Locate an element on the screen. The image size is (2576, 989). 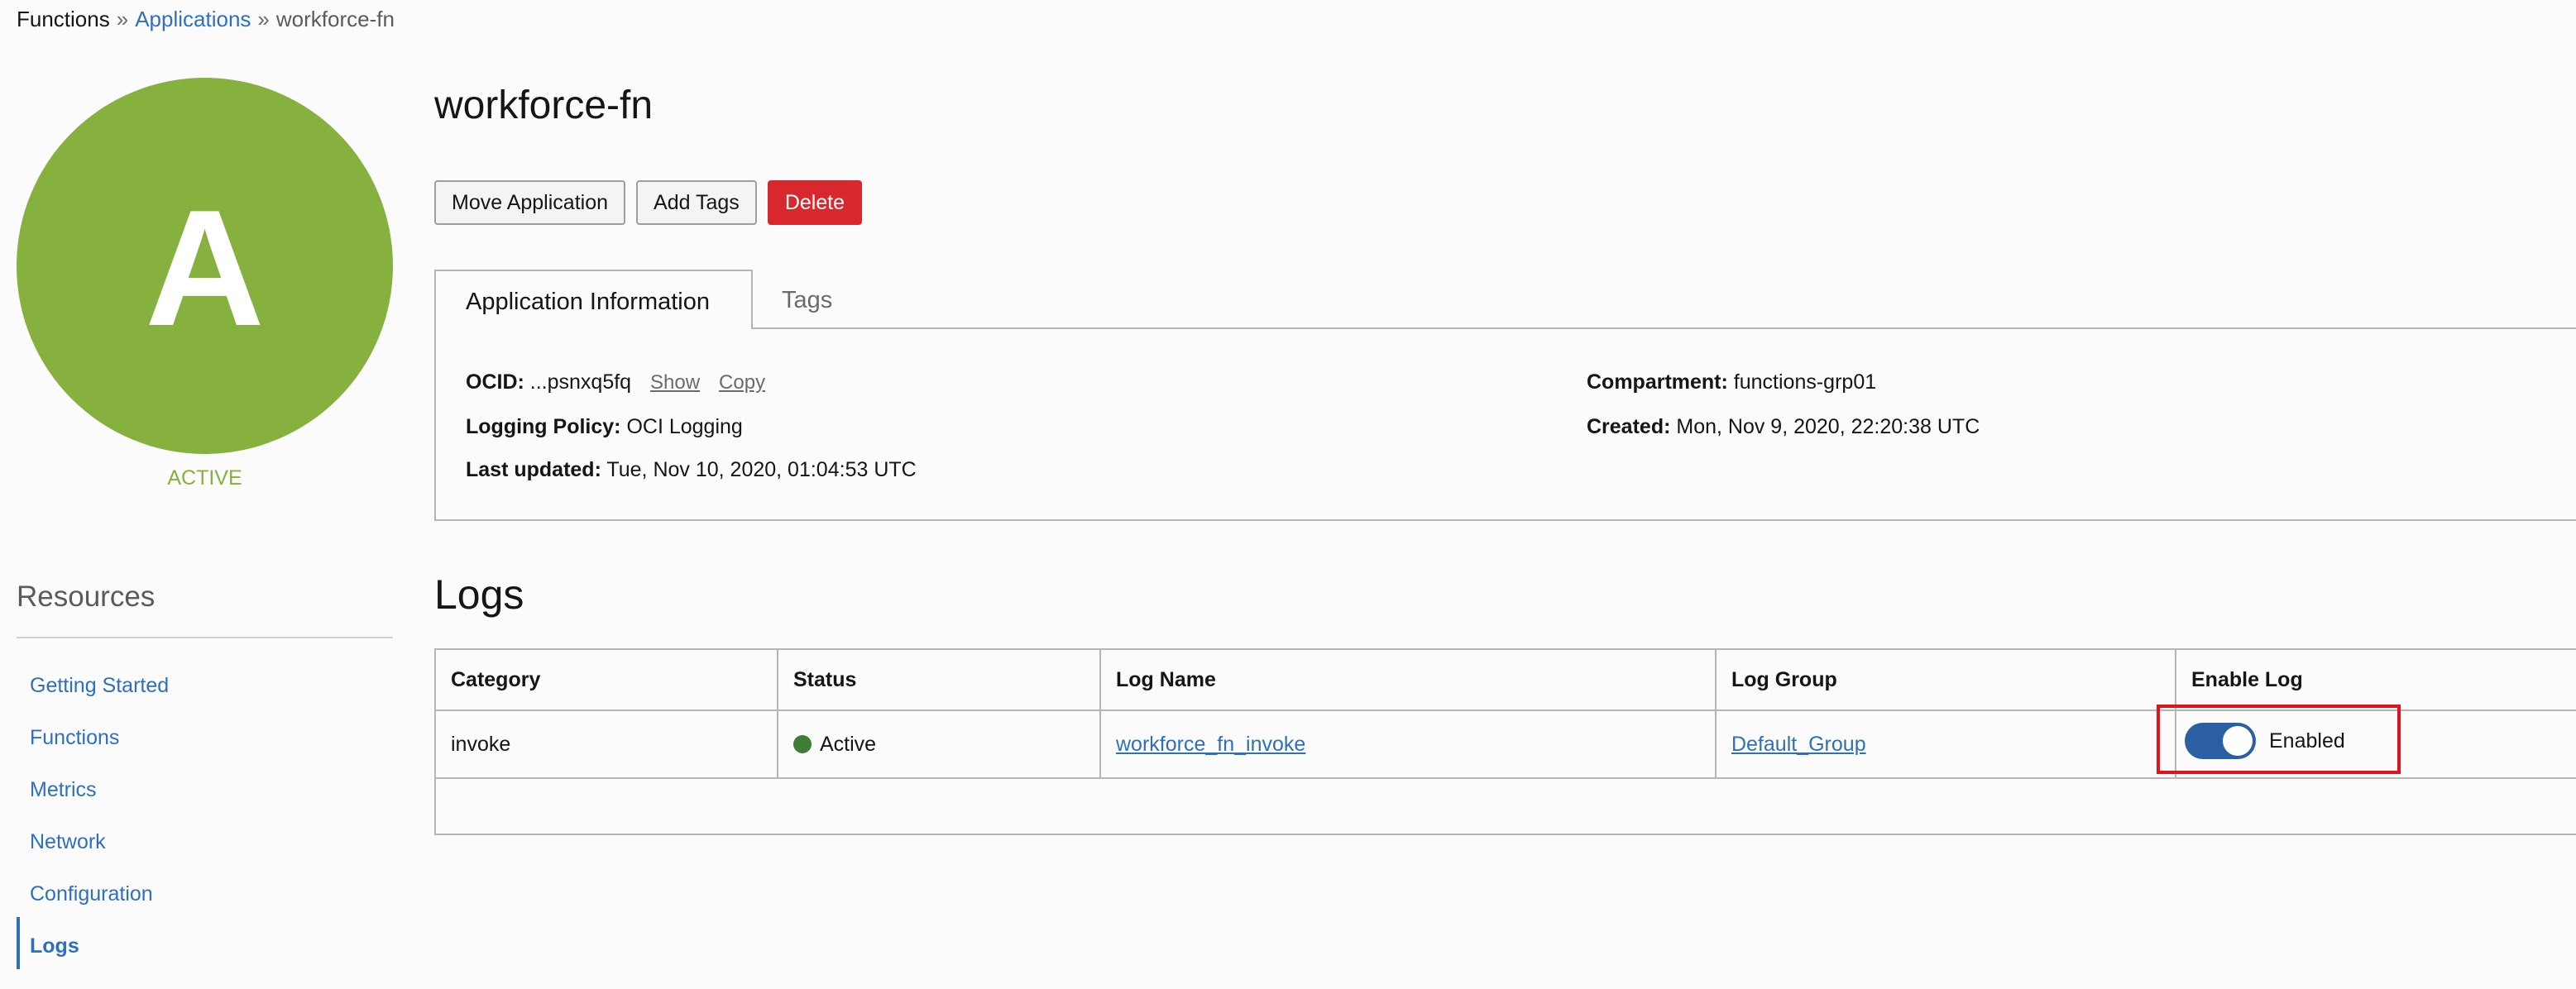
log-group-link: Default_Group is located at coordinates (1798, 744).